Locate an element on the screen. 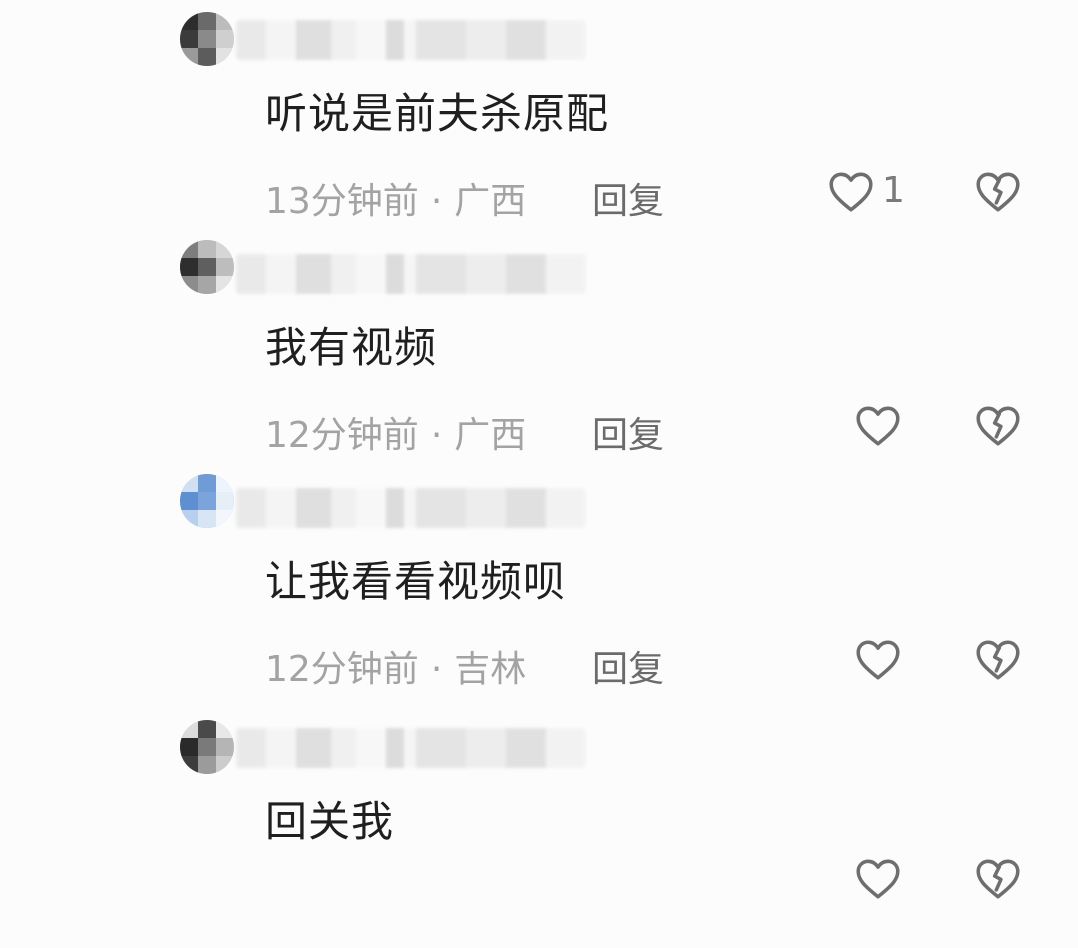 This screenshot has height=948, width=1078. comment-meta: 12分钟前 · 广西 is located at coordinates (395, 432).